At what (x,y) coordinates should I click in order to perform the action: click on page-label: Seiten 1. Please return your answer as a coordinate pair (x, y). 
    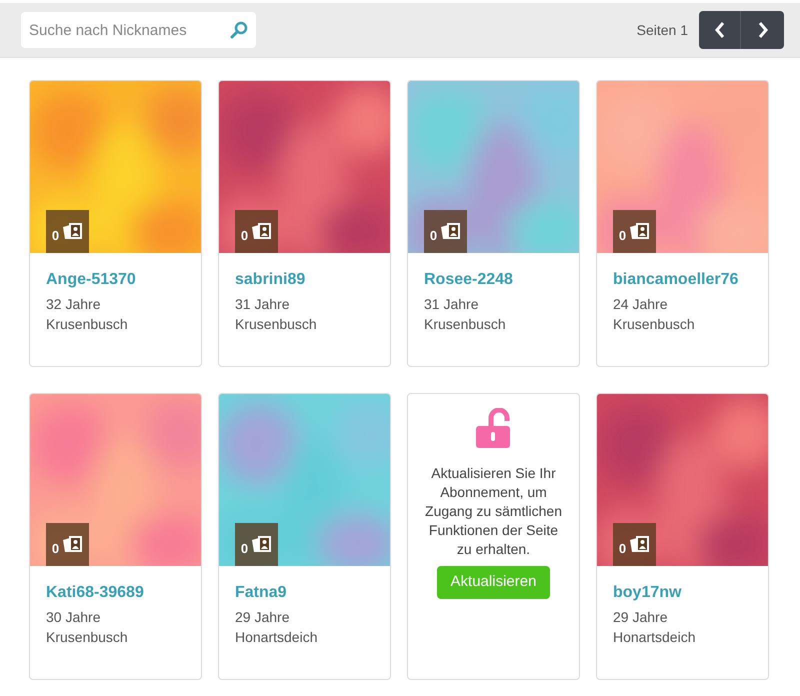
    Looking at the image, I should click on (662, 30).